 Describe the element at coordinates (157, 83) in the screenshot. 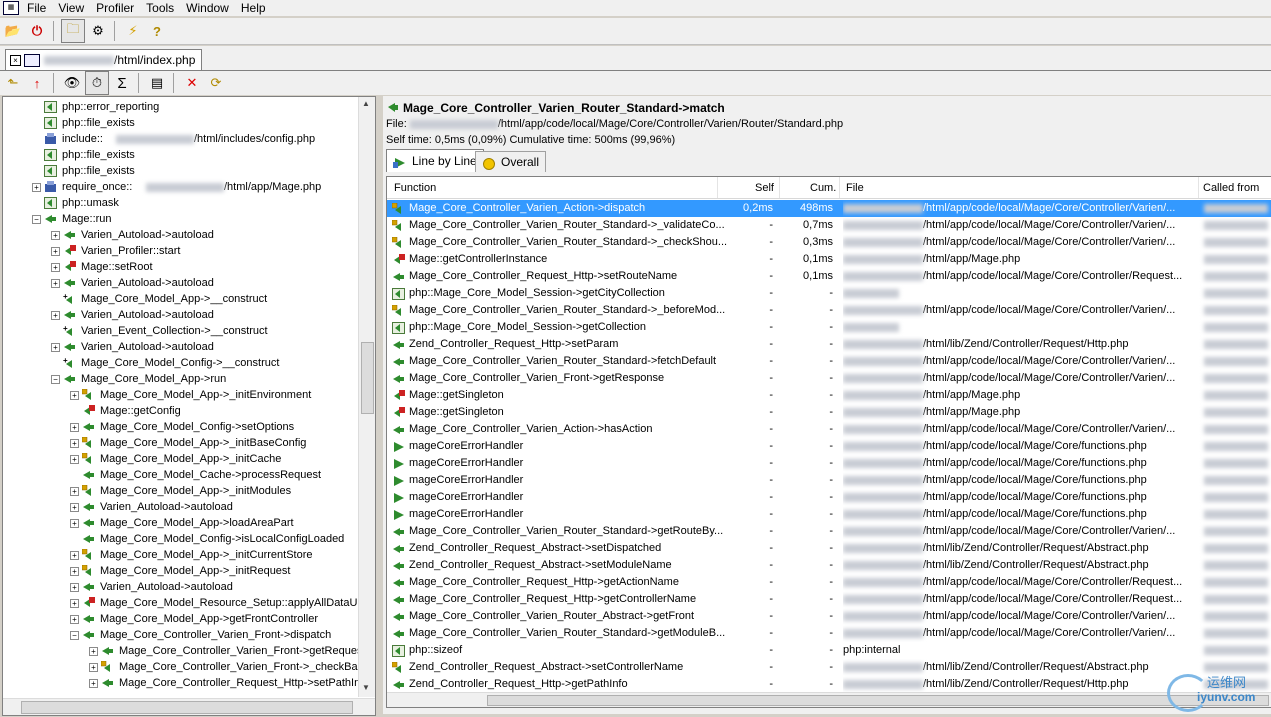

I see `columns-icon: ▤` at that location.